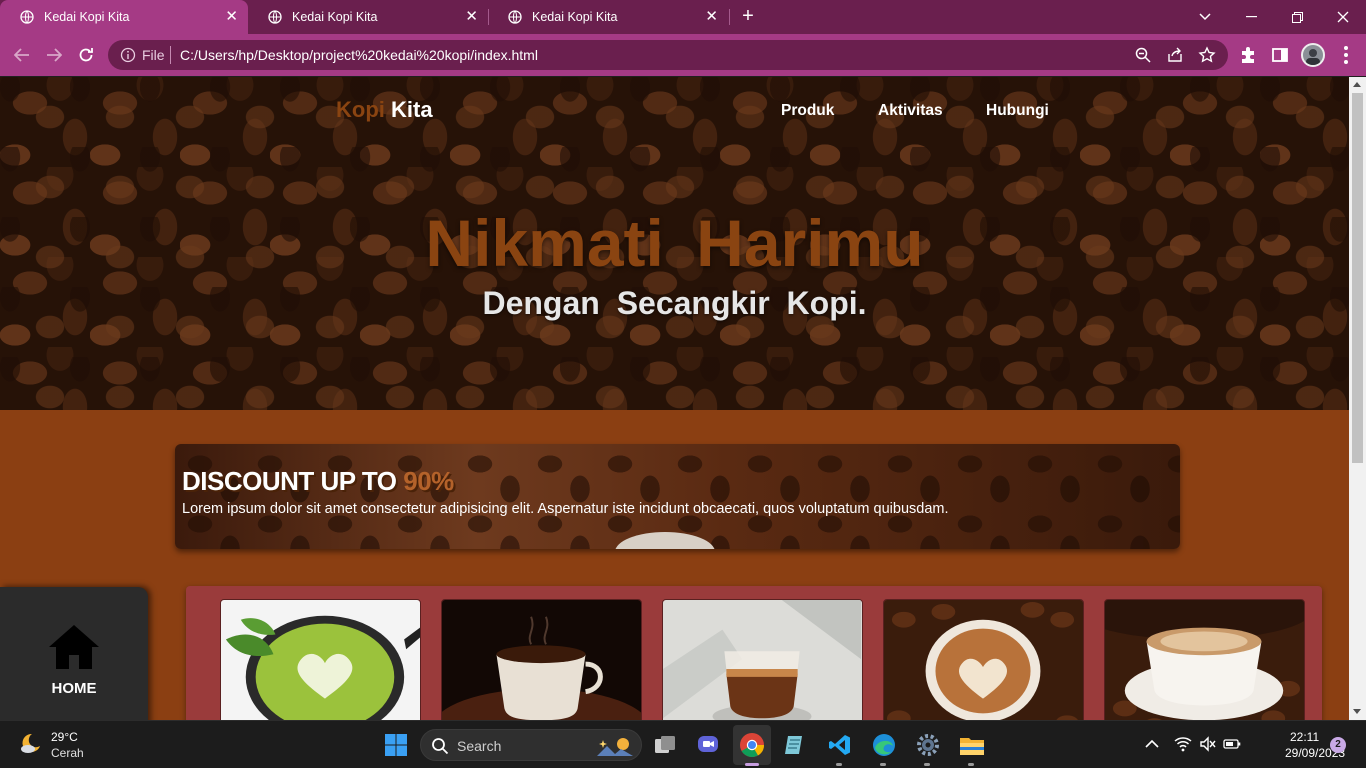 The width and height of the screenshot is (1366, 768). I want to click on logo-part-kopi: Kopi, so click(360, 109).